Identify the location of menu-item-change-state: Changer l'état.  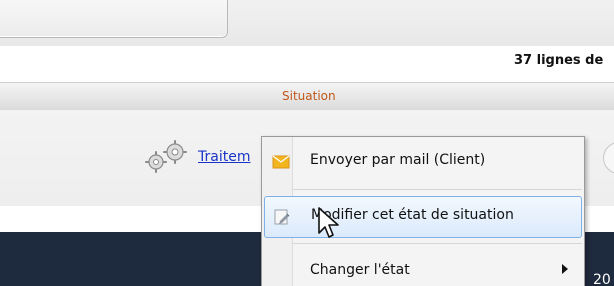
(422, 269).